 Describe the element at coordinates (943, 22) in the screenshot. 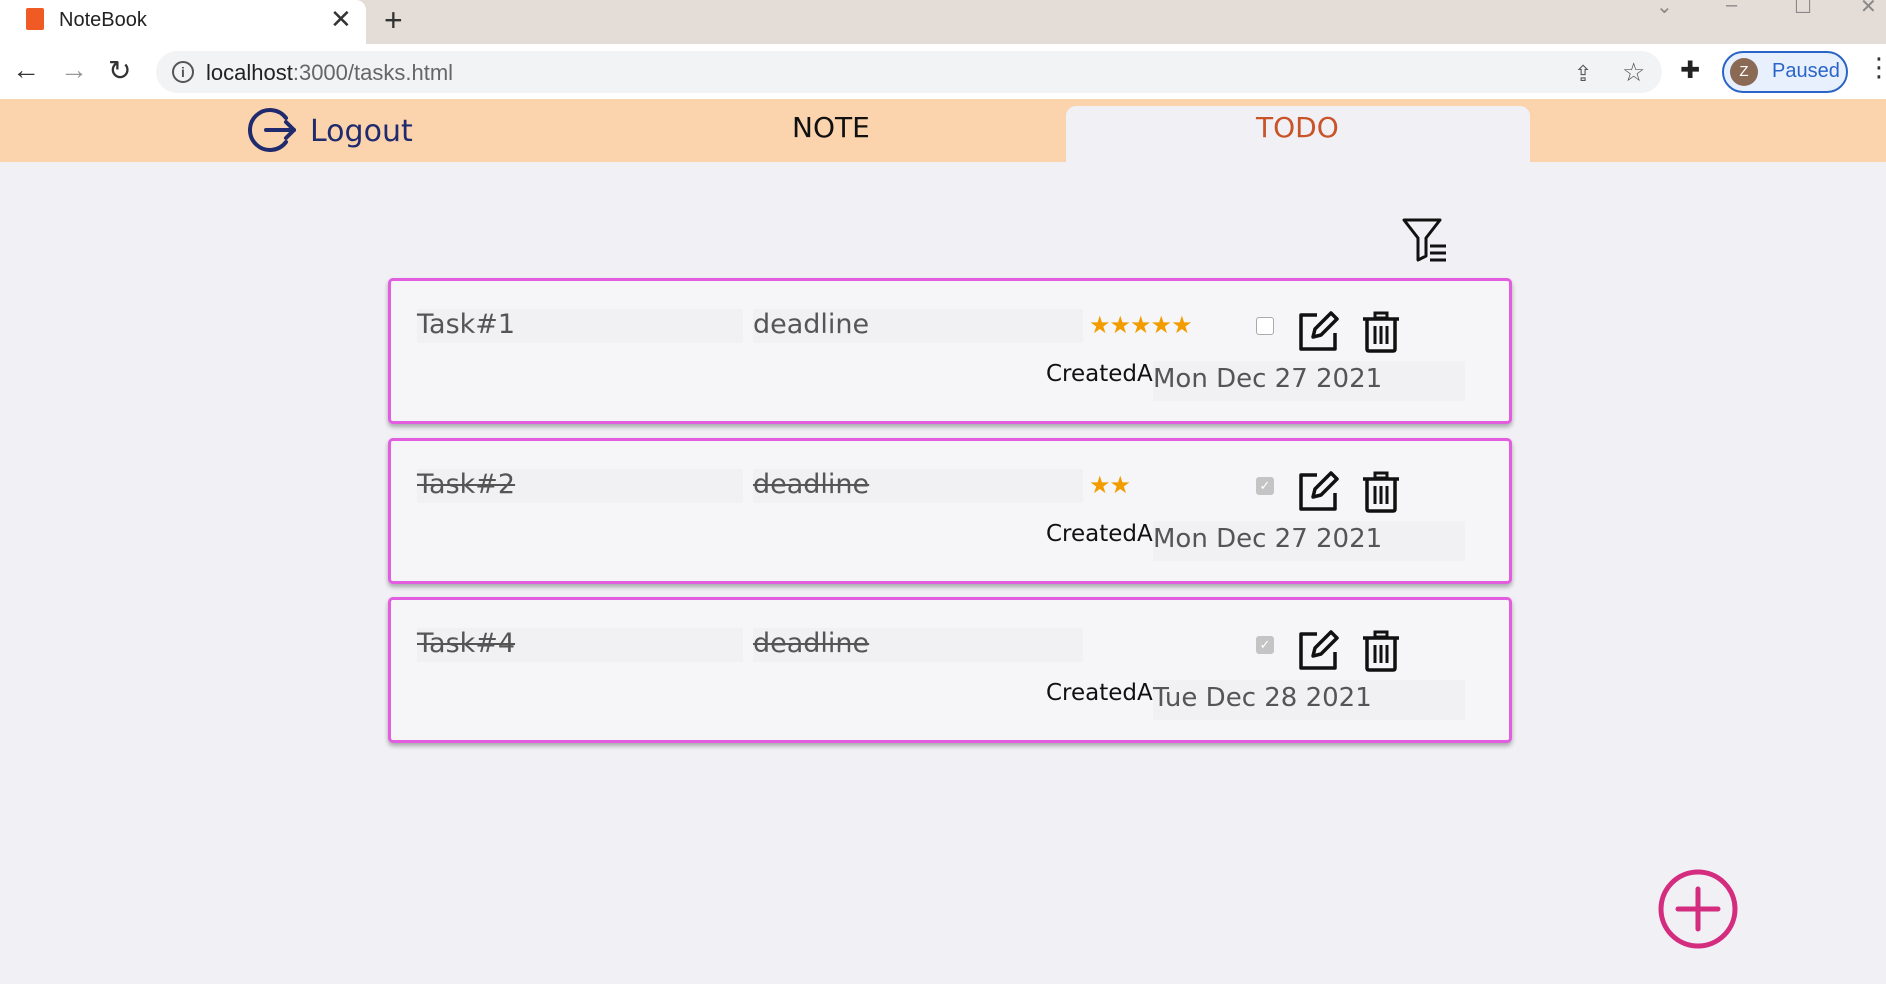

I see `browser-tabstrip: NoteBook ✕ + ⌄ – ☐ ✕` at that location.